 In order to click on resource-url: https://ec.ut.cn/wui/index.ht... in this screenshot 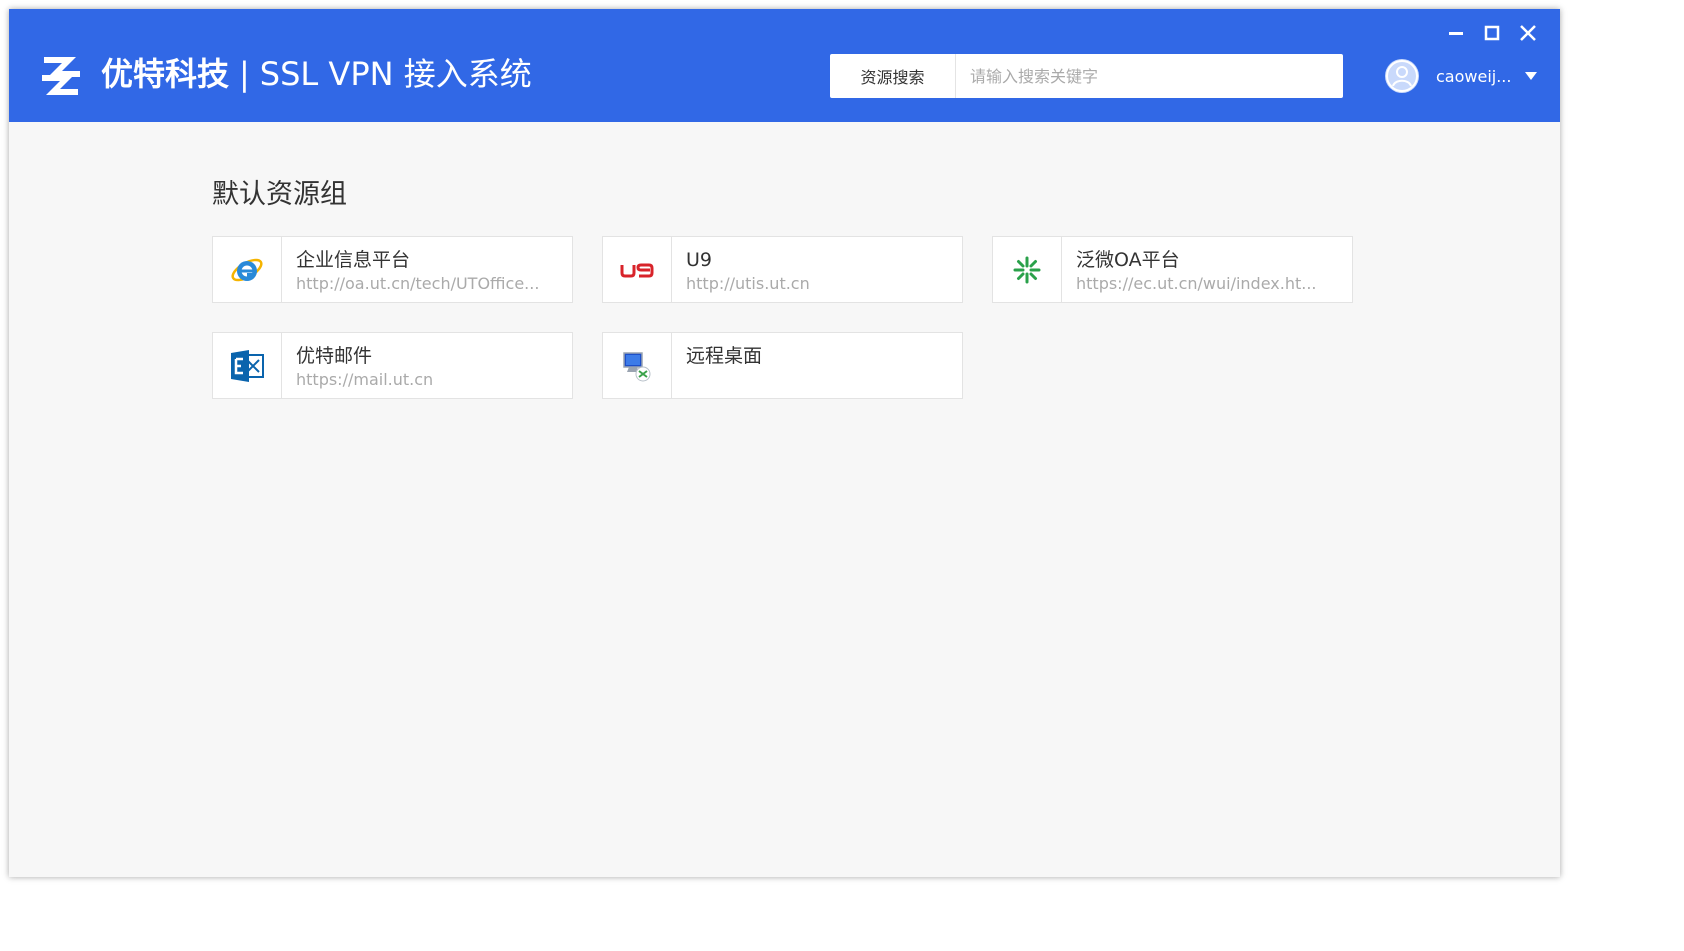, I will do `click(1196, 283)`.